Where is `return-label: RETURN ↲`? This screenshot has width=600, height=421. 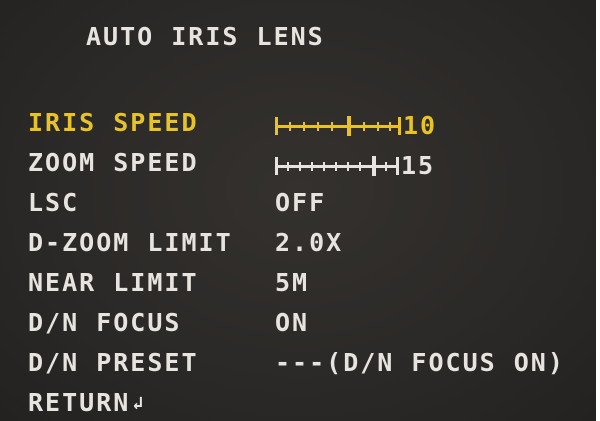 return-label: RETURN ↲ is located at coordinates (86, 402).